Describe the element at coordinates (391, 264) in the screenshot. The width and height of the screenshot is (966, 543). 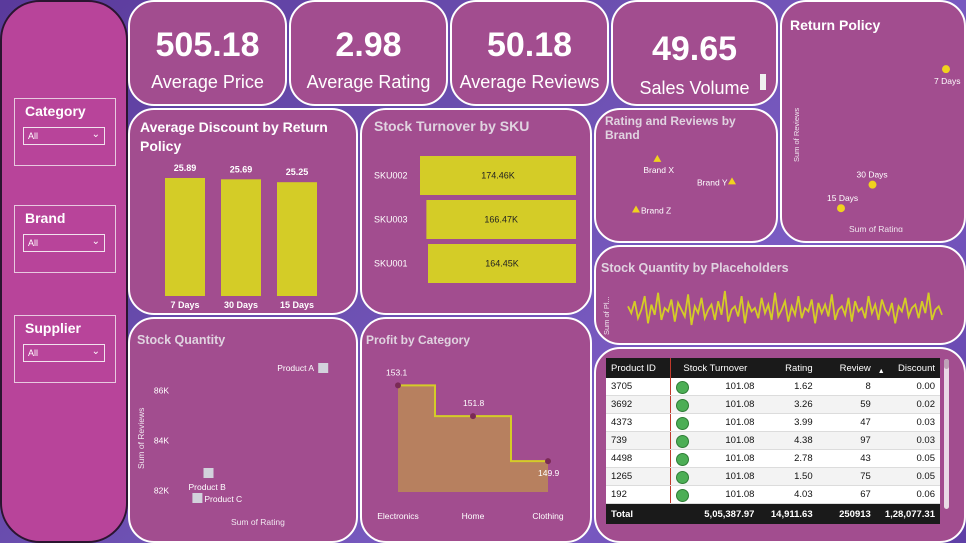
I see `category-label: SKU001` at that location.